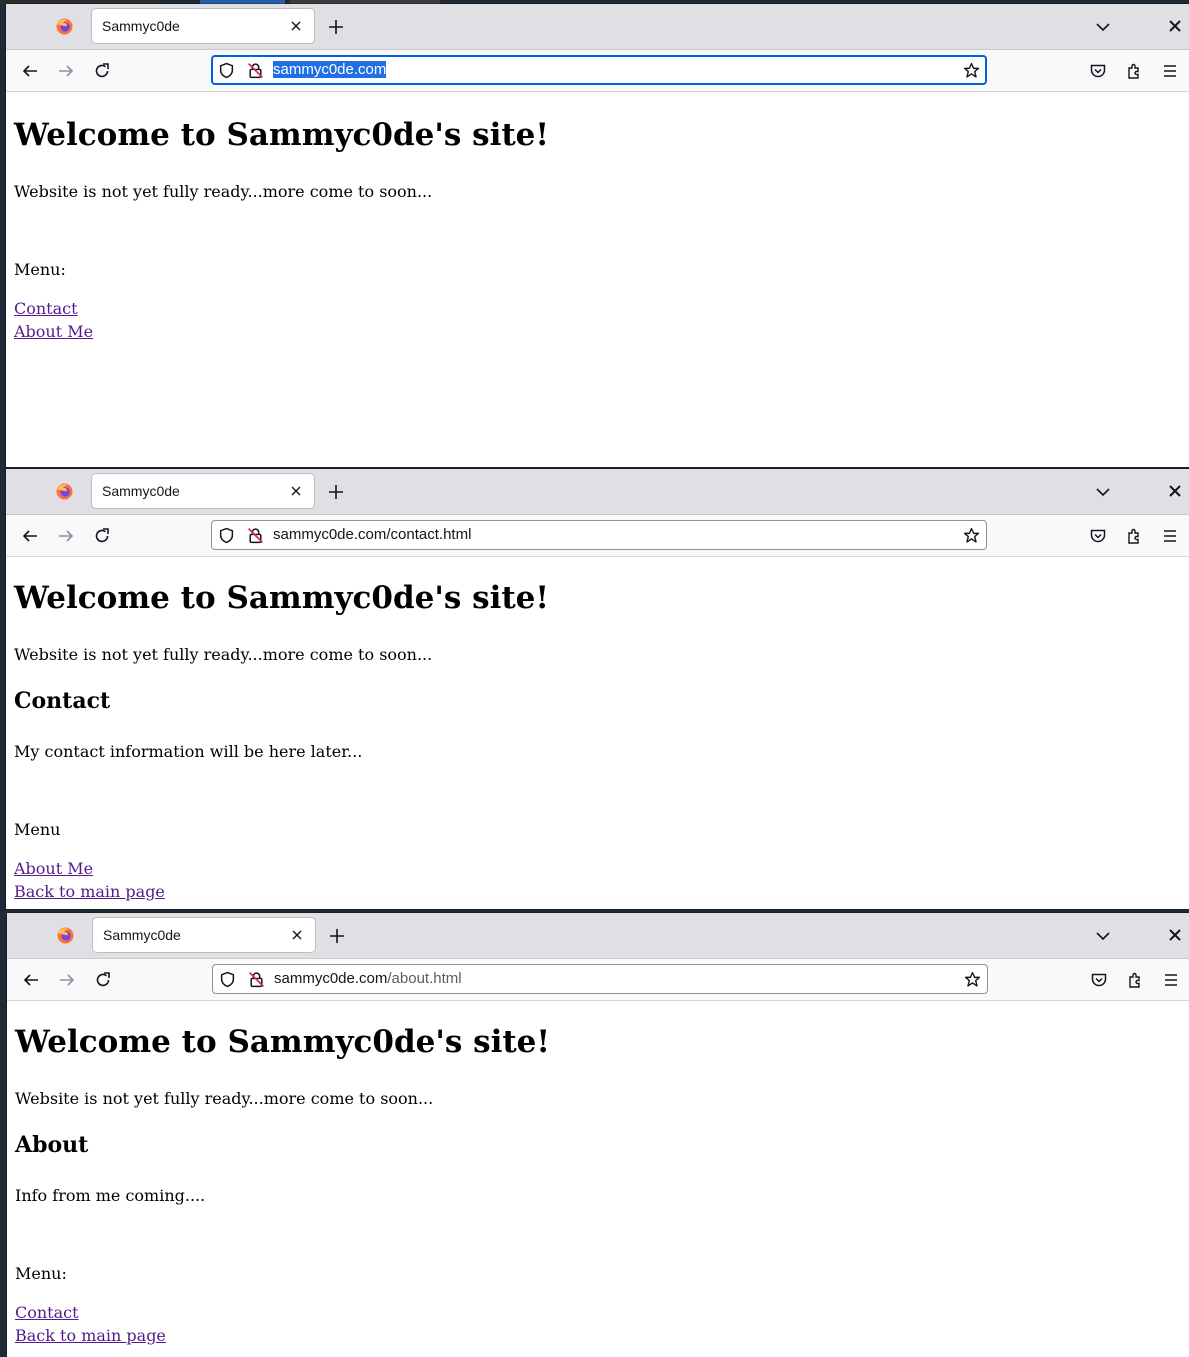 This screenshot has width=1189, height=1357. I want to click on url-text: sammyc0de.com/about.html, so click(368, 979).